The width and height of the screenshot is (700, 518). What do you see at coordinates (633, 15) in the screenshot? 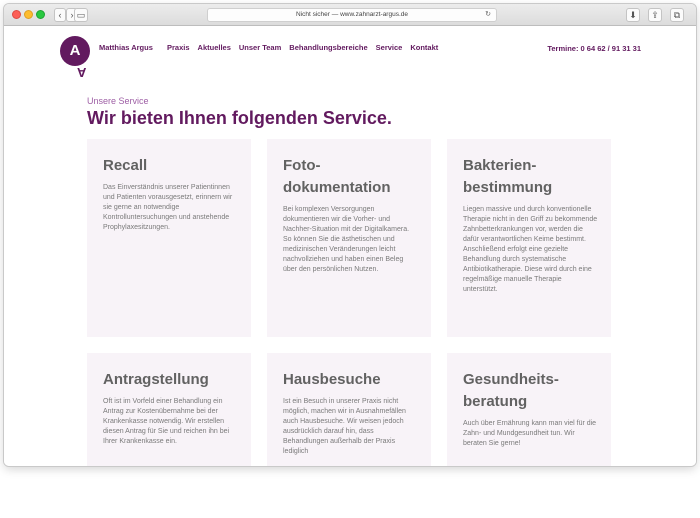
I see `download-icon: ⬇` at bounding box center [633, 15].